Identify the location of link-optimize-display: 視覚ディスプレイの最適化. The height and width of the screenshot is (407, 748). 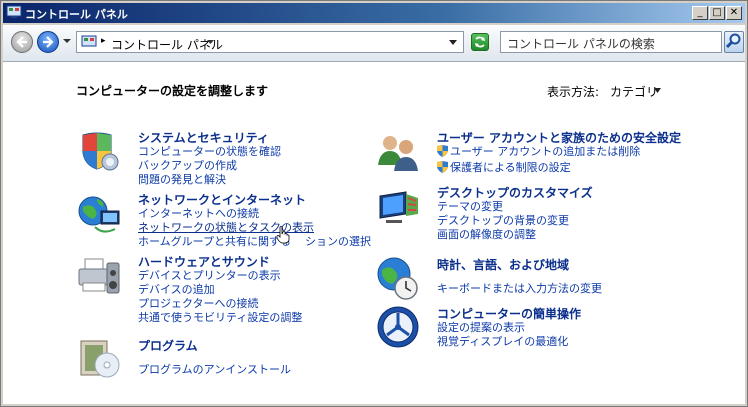
(502, 341).